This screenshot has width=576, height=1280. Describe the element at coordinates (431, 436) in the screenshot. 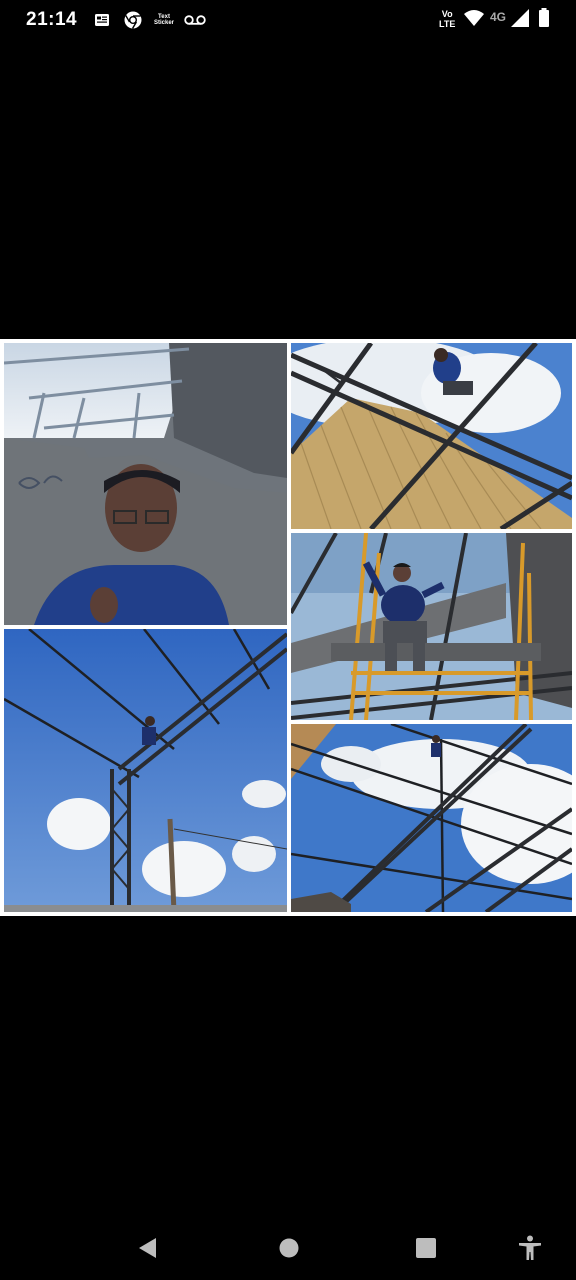

I see `collage-photo-truss-roof` at that location.